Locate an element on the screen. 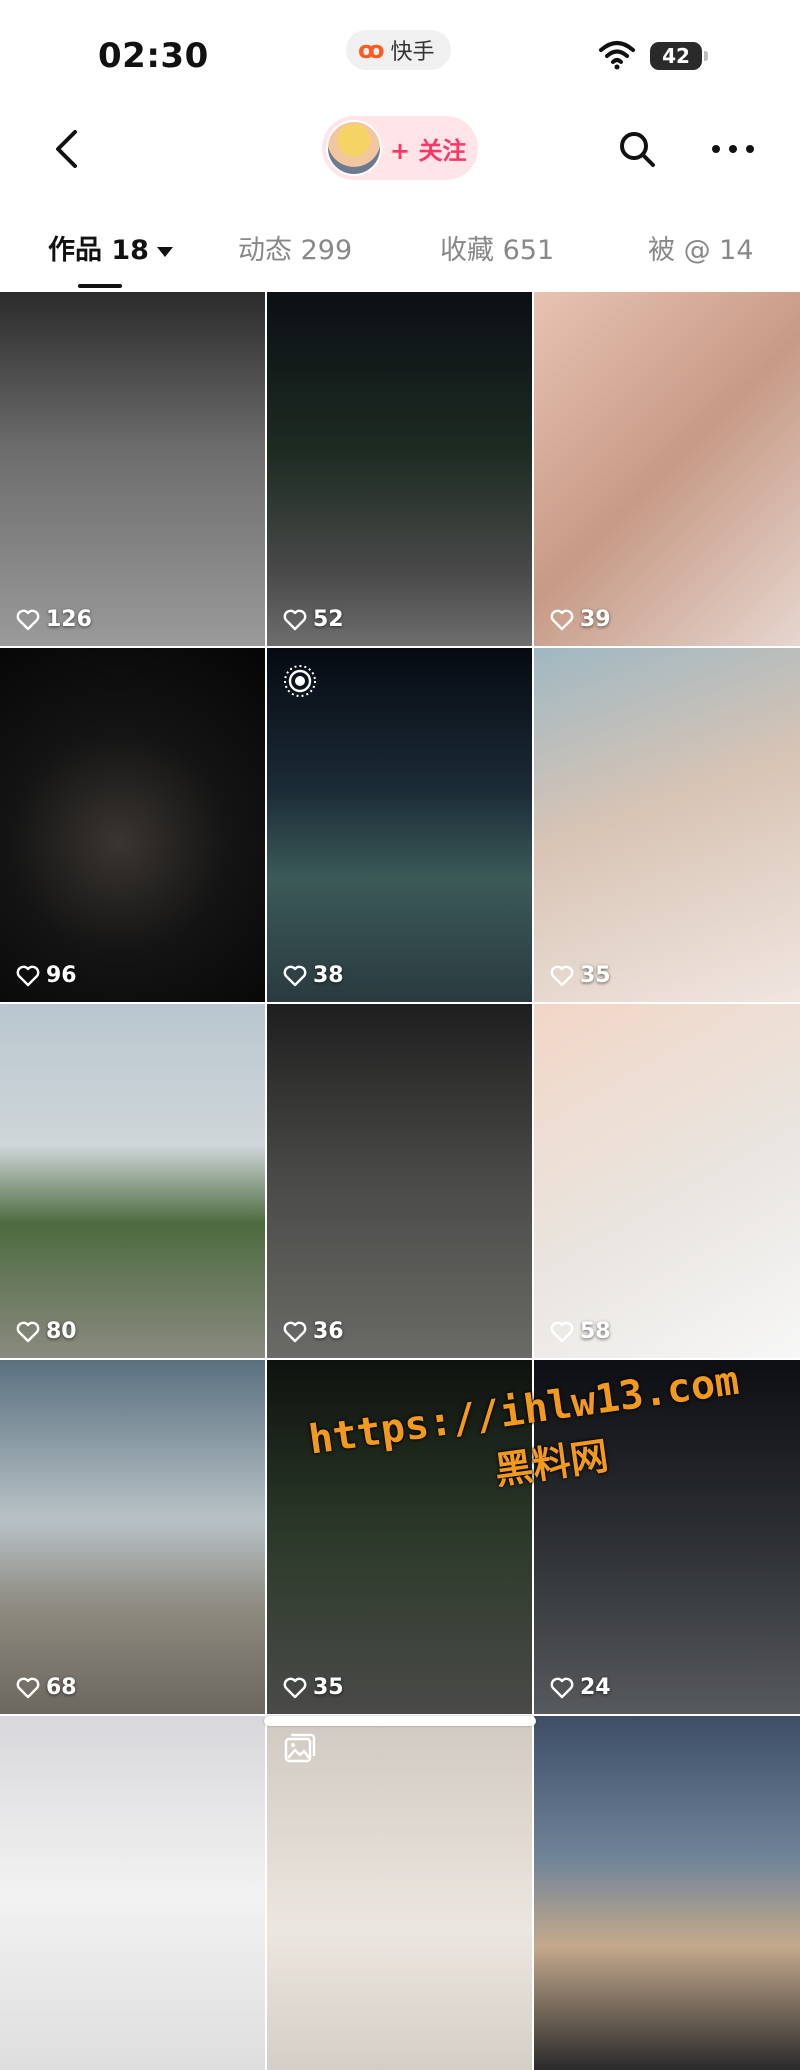 This screenshot has width=800, height=2070. like-count-value: 58 is located at coordinates (595, 1331).